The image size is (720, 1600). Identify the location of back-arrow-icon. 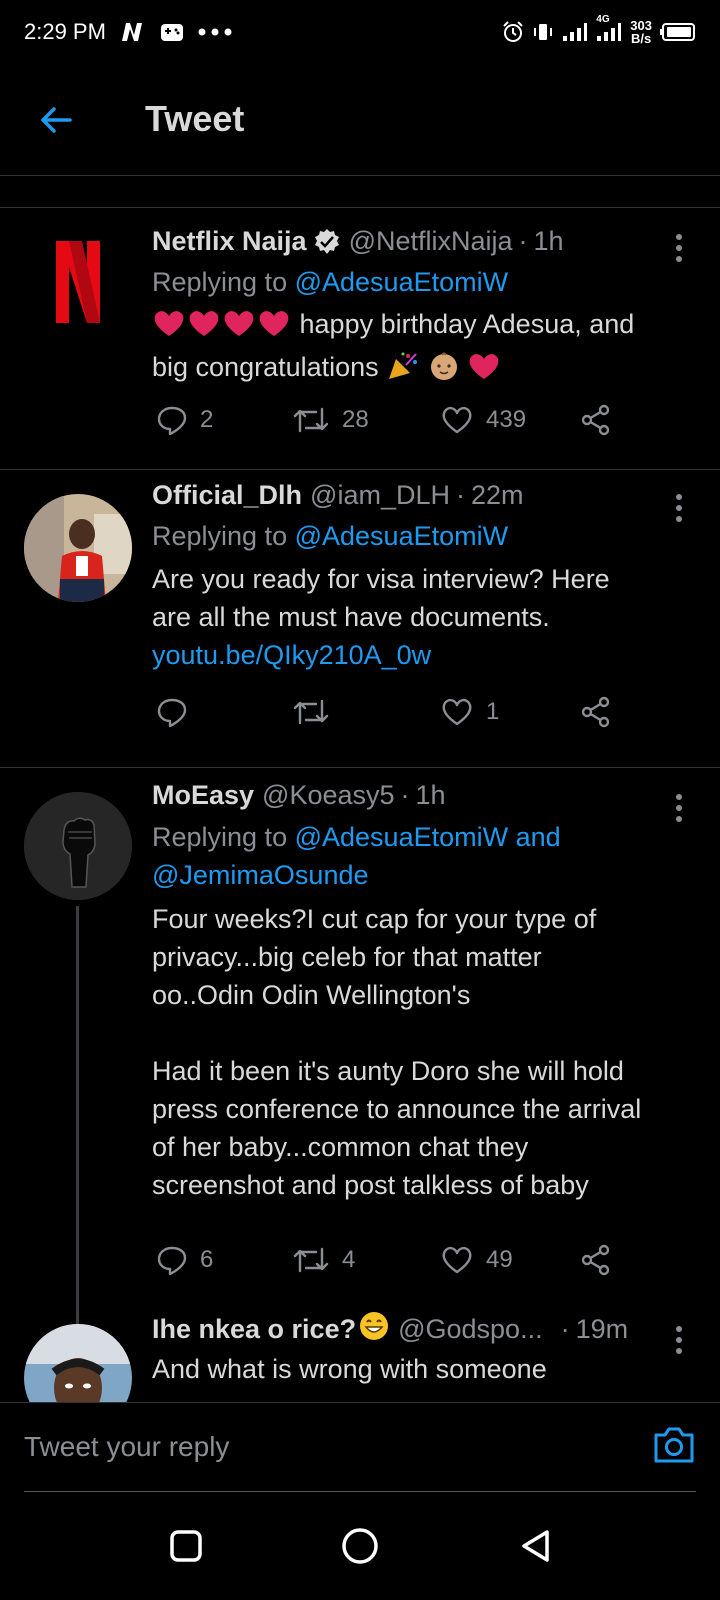
(56, 120).